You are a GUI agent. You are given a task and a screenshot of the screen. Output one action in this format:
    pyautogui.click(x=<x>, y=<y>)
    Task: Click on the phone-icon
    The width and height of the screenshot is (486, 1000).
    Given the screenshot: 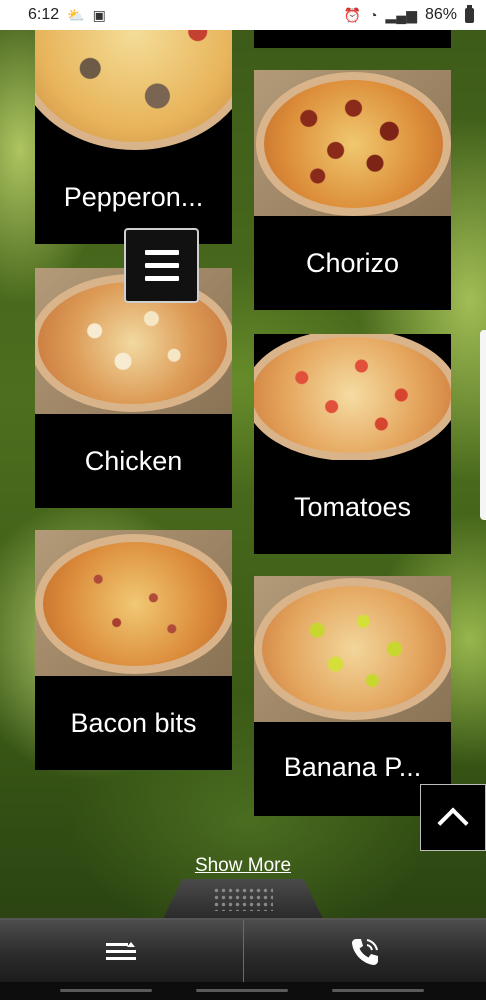 What is the action you would take?
    pyautogui.click(x=364, y=952)
    